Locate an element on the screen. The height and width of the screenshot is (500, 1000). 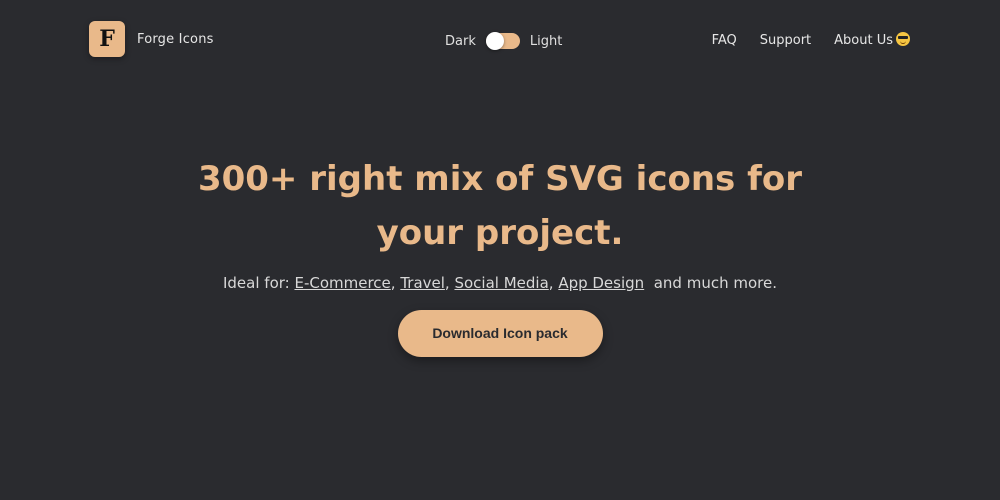
brand-link: F Forge Icons is located at coordinates (151, 39).